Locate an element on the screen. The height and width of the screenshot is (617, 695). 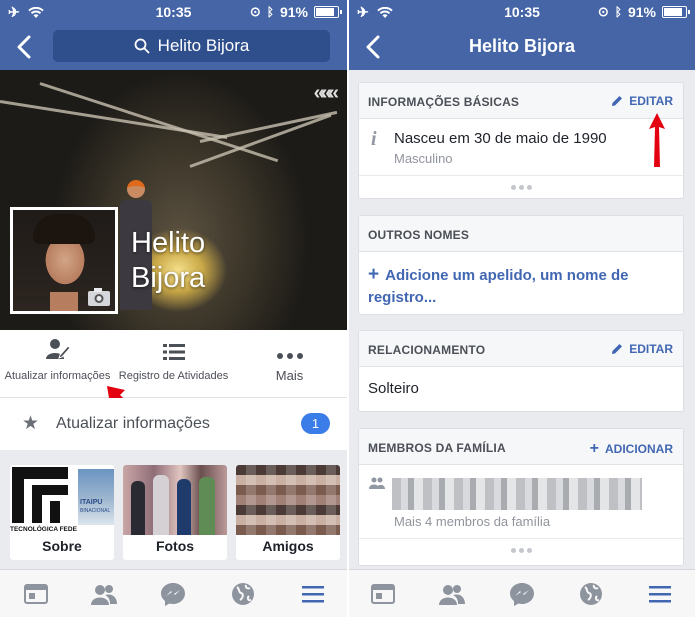
relationship-edit-label: EDITAR is located at coordinates (651, 349).